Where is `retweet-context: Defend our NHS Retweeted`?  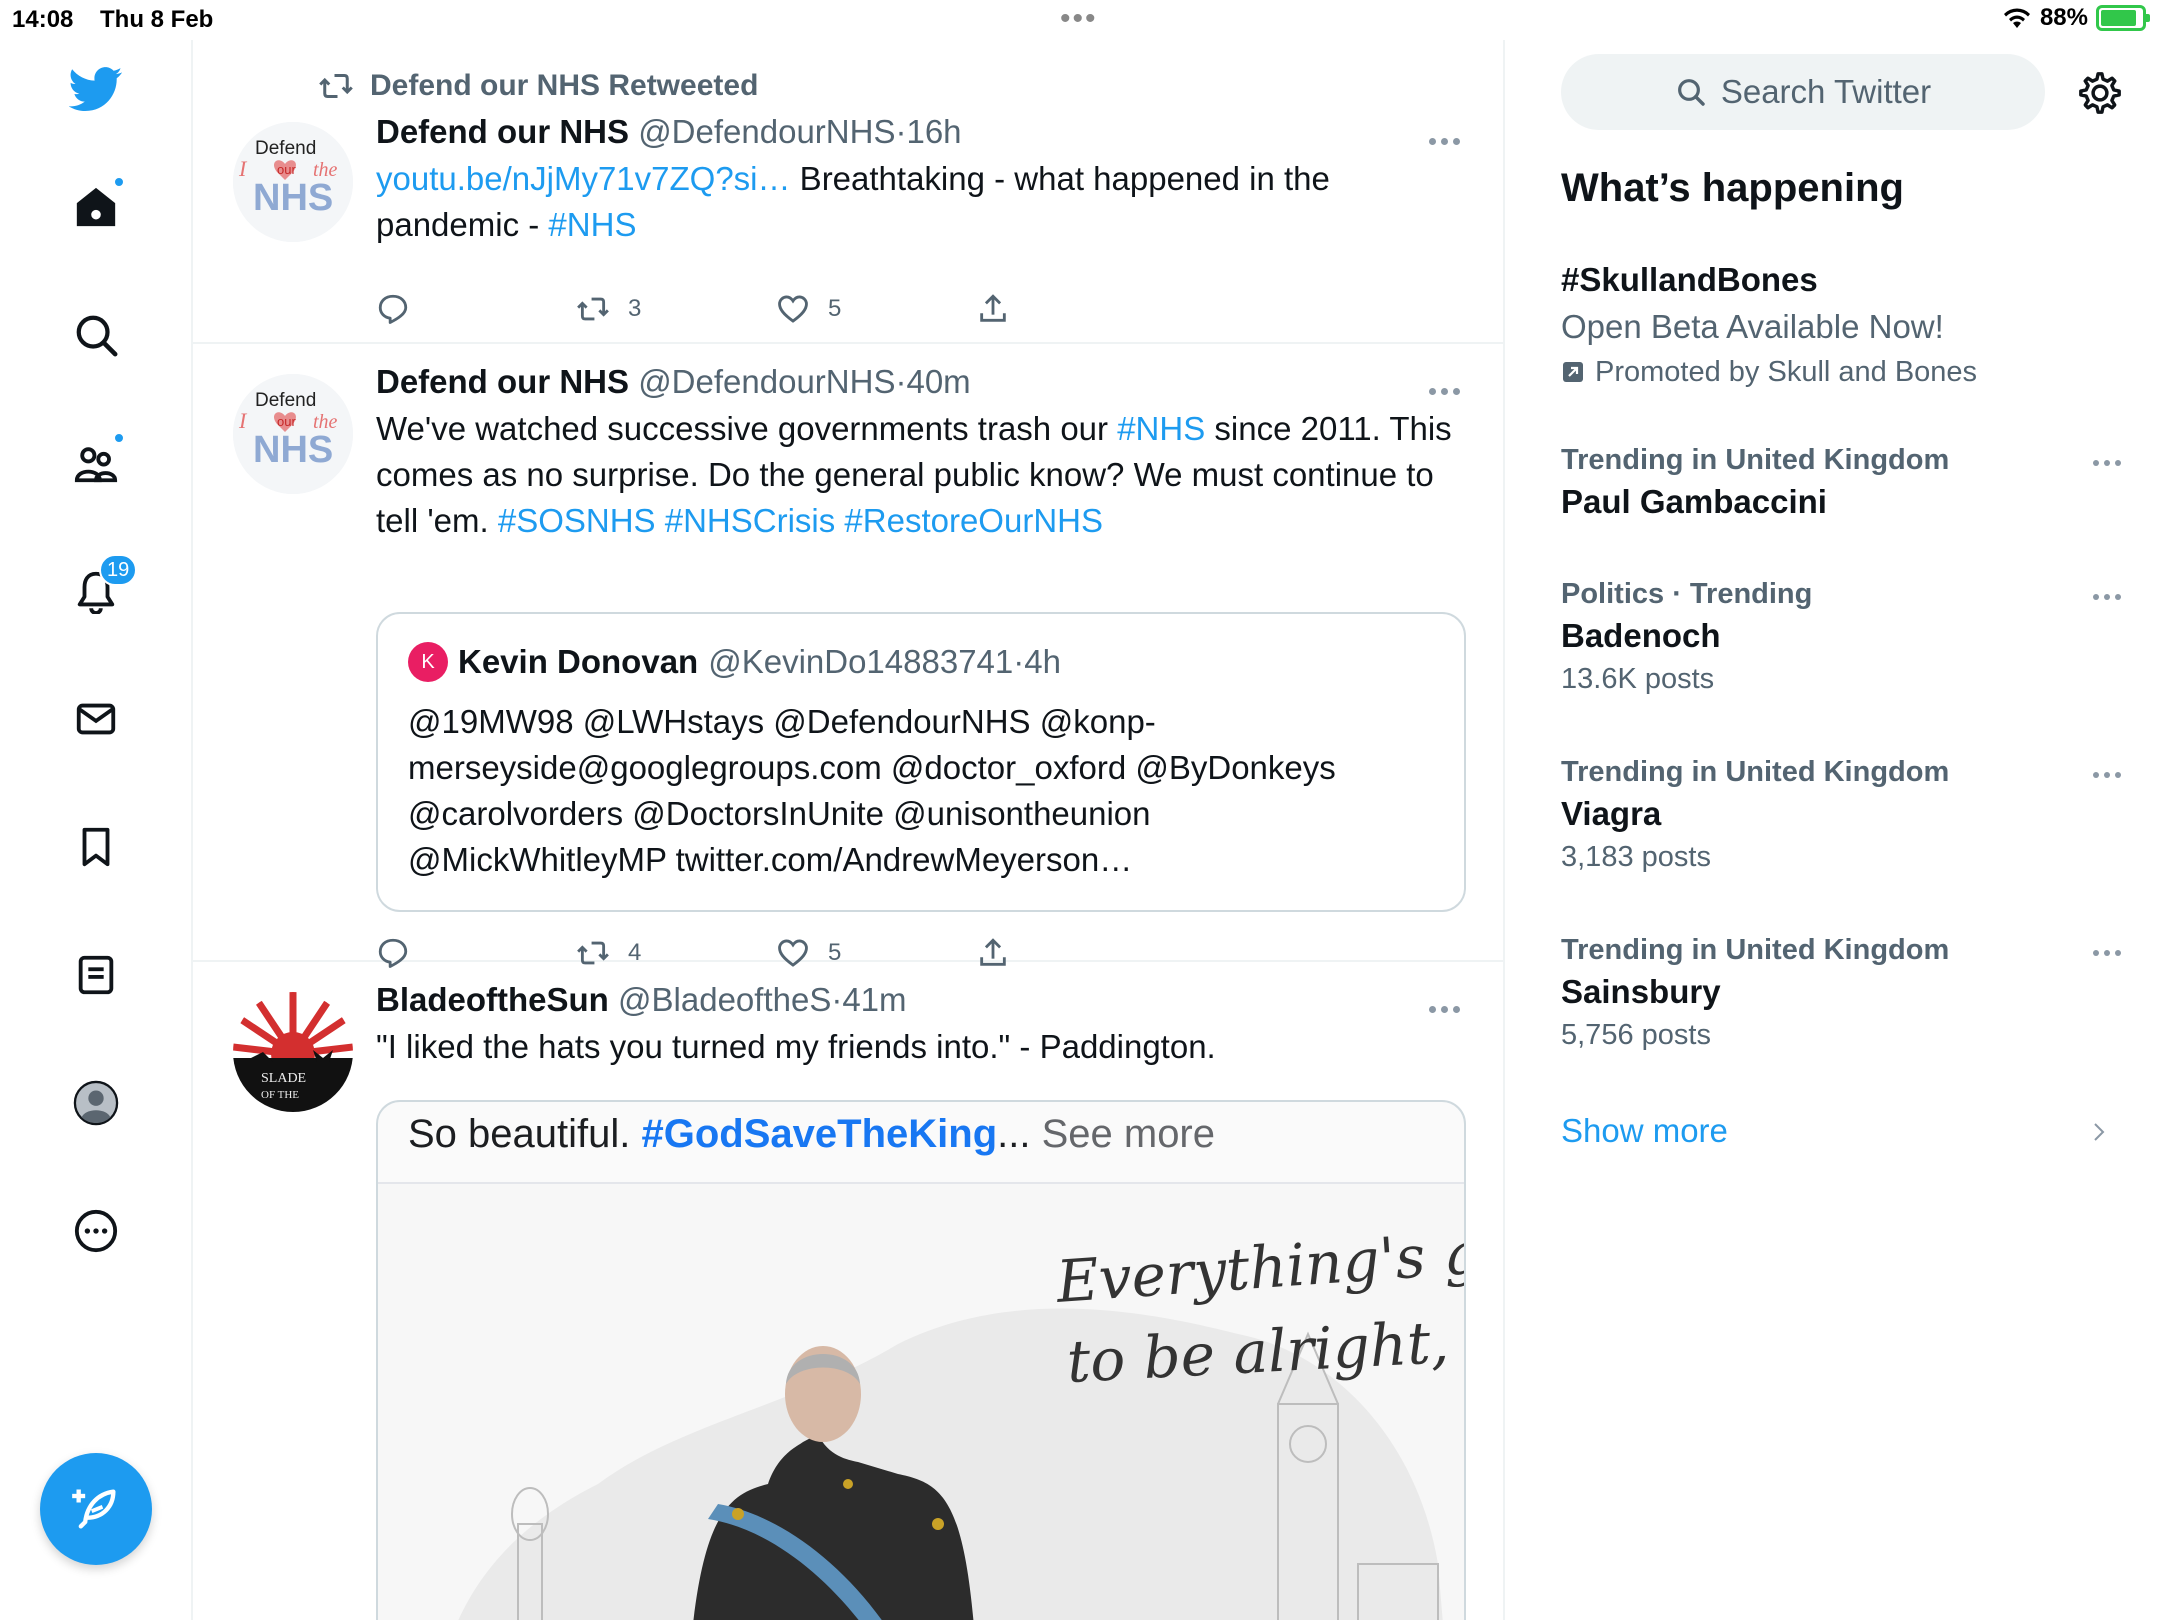
retweet-context: Defend our NHS Retweeted is located at coordinates (538, 86).